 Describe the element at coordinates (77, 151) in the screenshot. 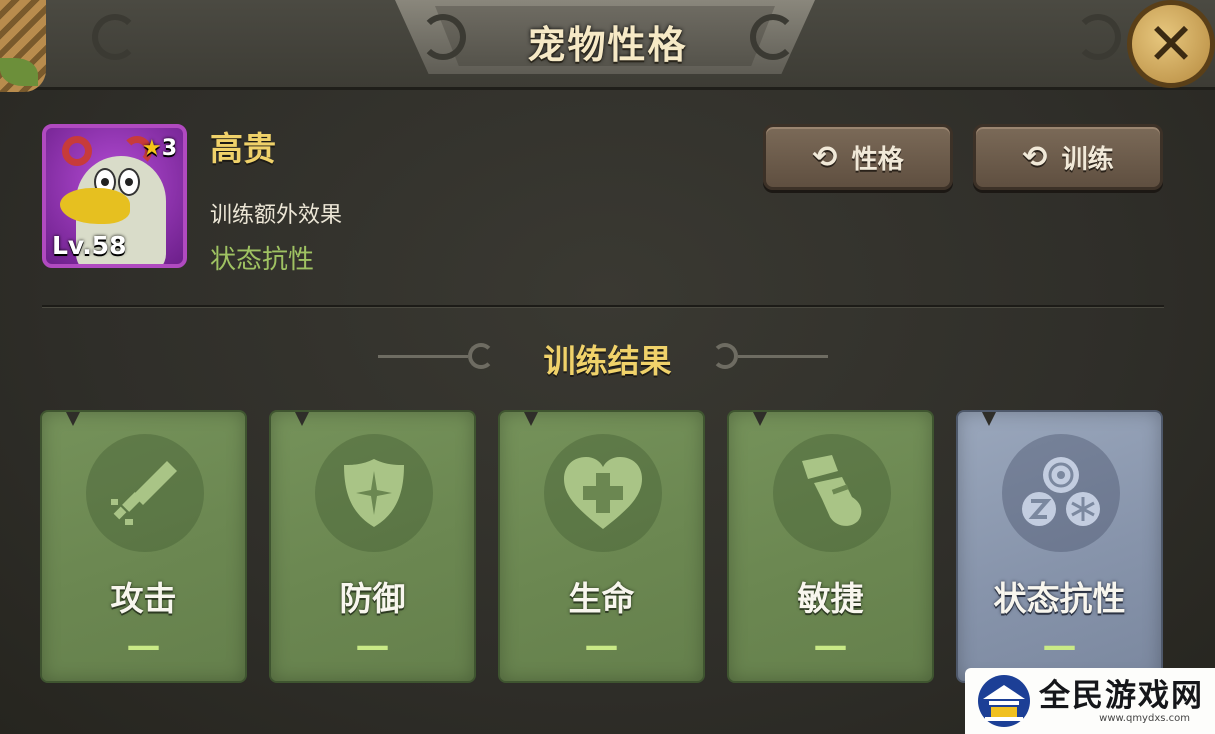

I see `pet-horn` at that location.